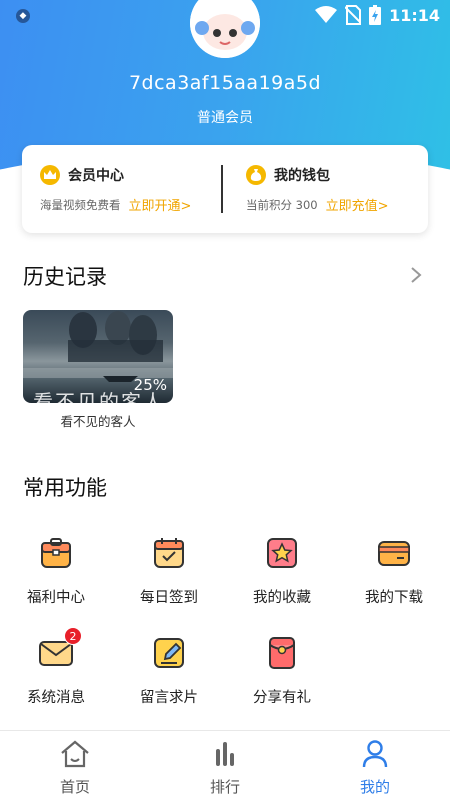  Describe the element at coordinates (73, 636) in the screenshot. I see `unread-badge: 2` at that location.